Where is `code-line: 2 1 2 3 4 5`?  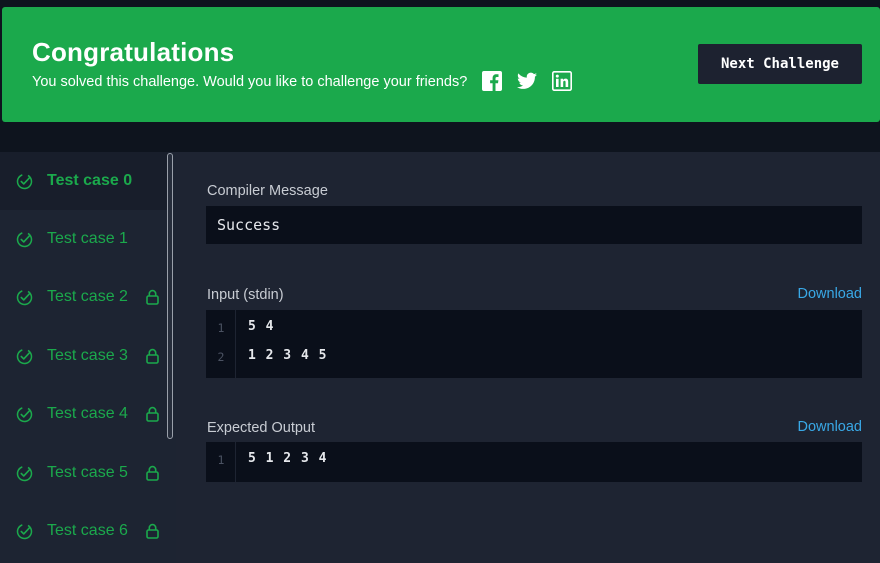
code-line: 2 1 2 3 4 5 is located at coordinates (534, 358).